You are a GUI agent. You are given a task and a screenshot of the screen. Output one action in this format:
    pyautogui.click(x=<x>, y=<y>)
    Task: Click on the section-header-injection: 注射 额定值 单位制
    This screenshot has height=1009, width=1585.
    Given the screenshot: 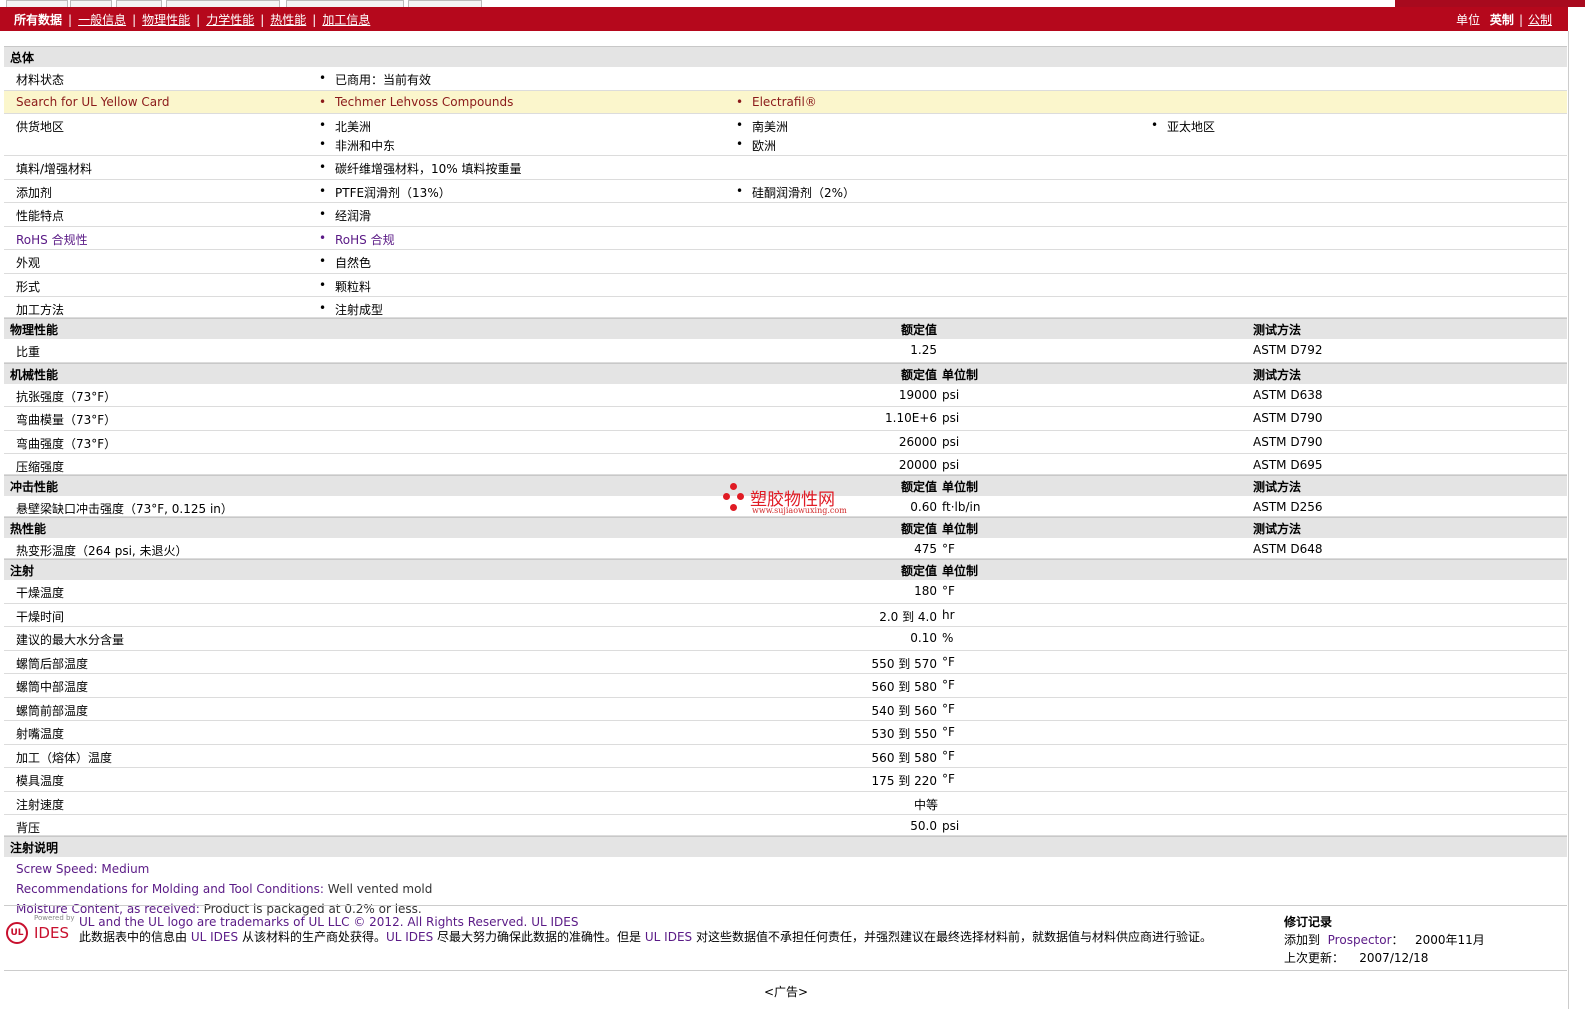 What is the action you would take?
    pyautogui.click(x=785, y=569)
    